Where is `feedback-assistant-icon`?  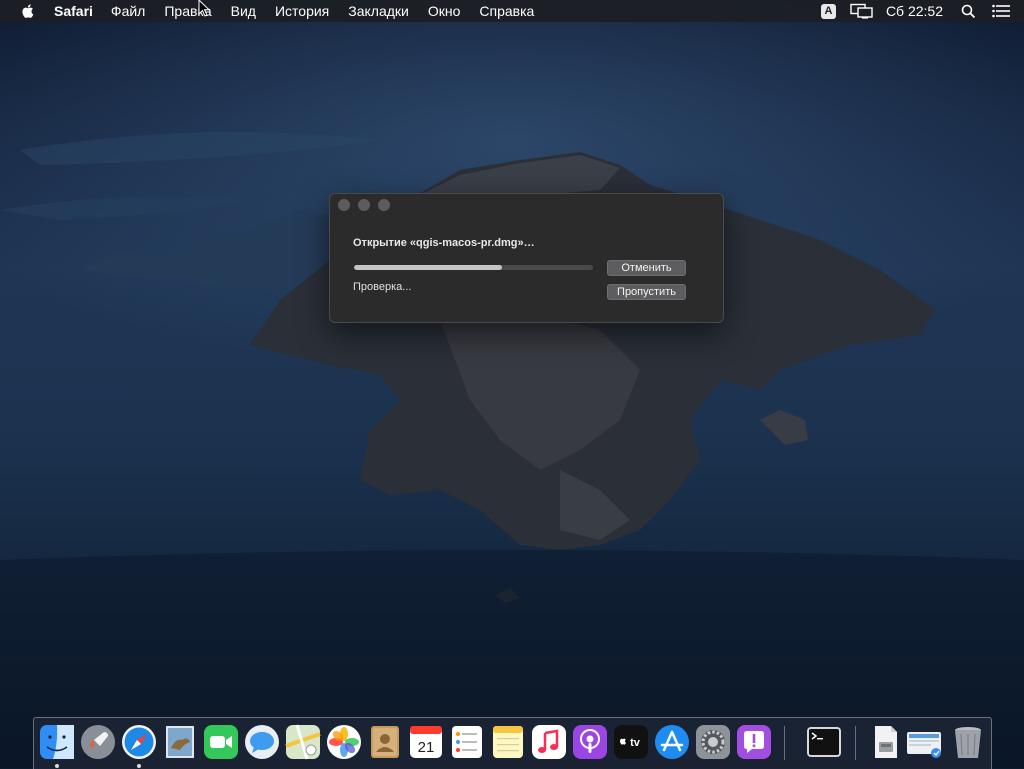 feedback-assistant-icon is located at coordinates (754, 742).